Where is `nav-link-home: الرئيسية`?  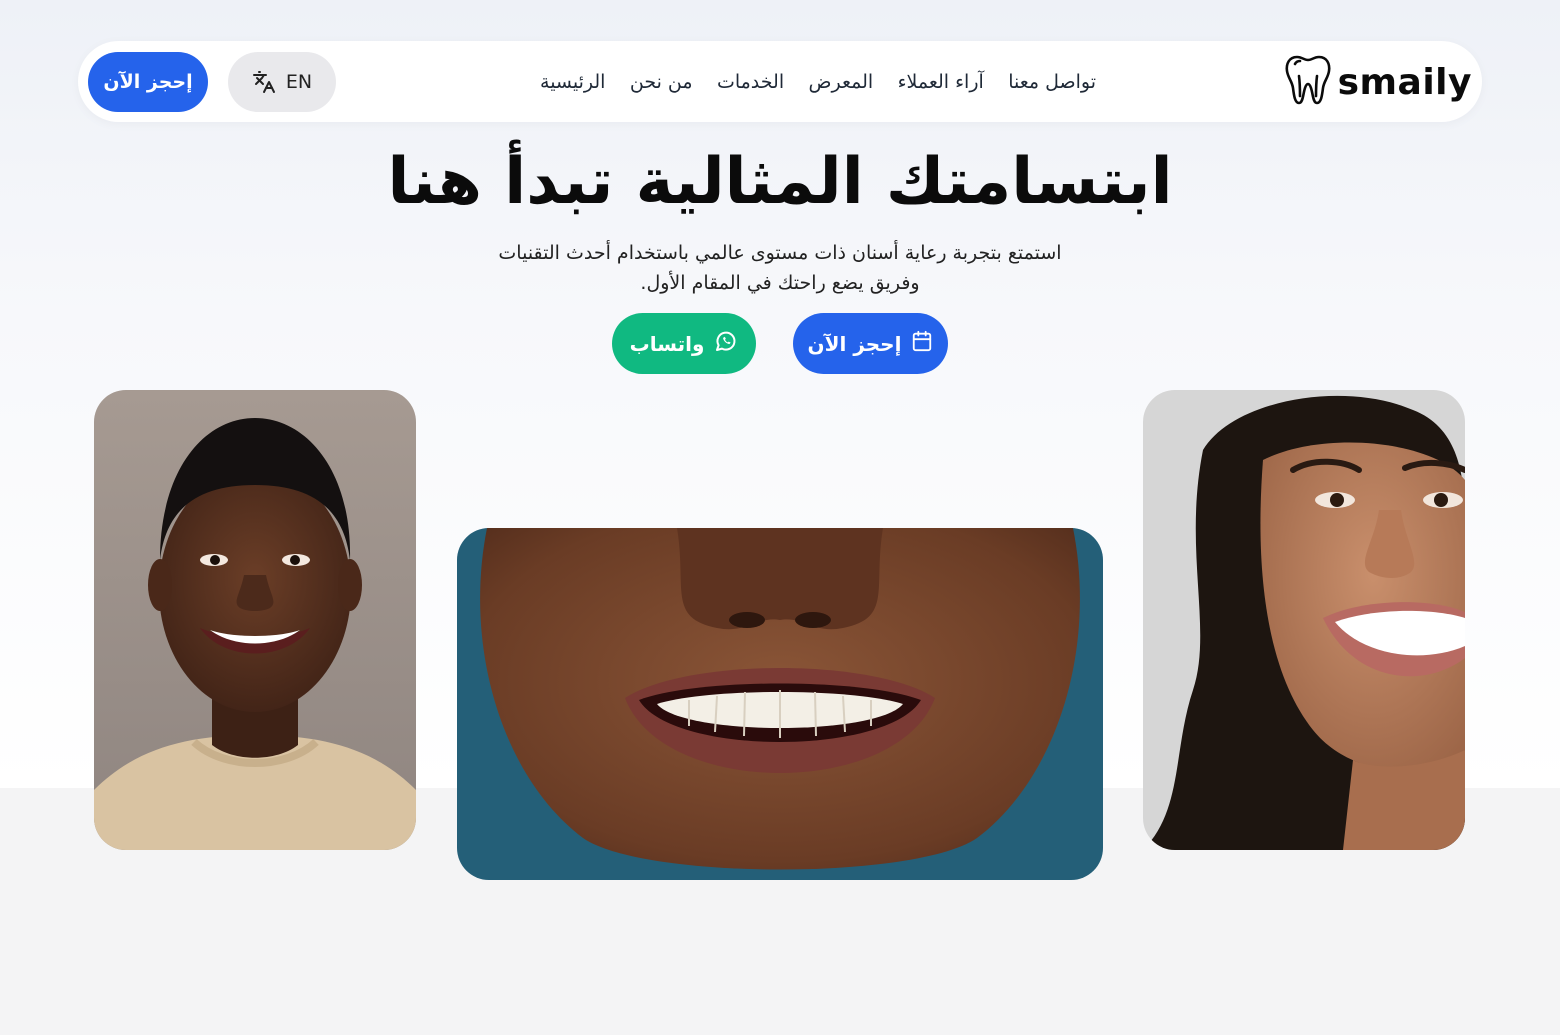 nav-link-home: الرئيسية is located at coordinates (572, 82).